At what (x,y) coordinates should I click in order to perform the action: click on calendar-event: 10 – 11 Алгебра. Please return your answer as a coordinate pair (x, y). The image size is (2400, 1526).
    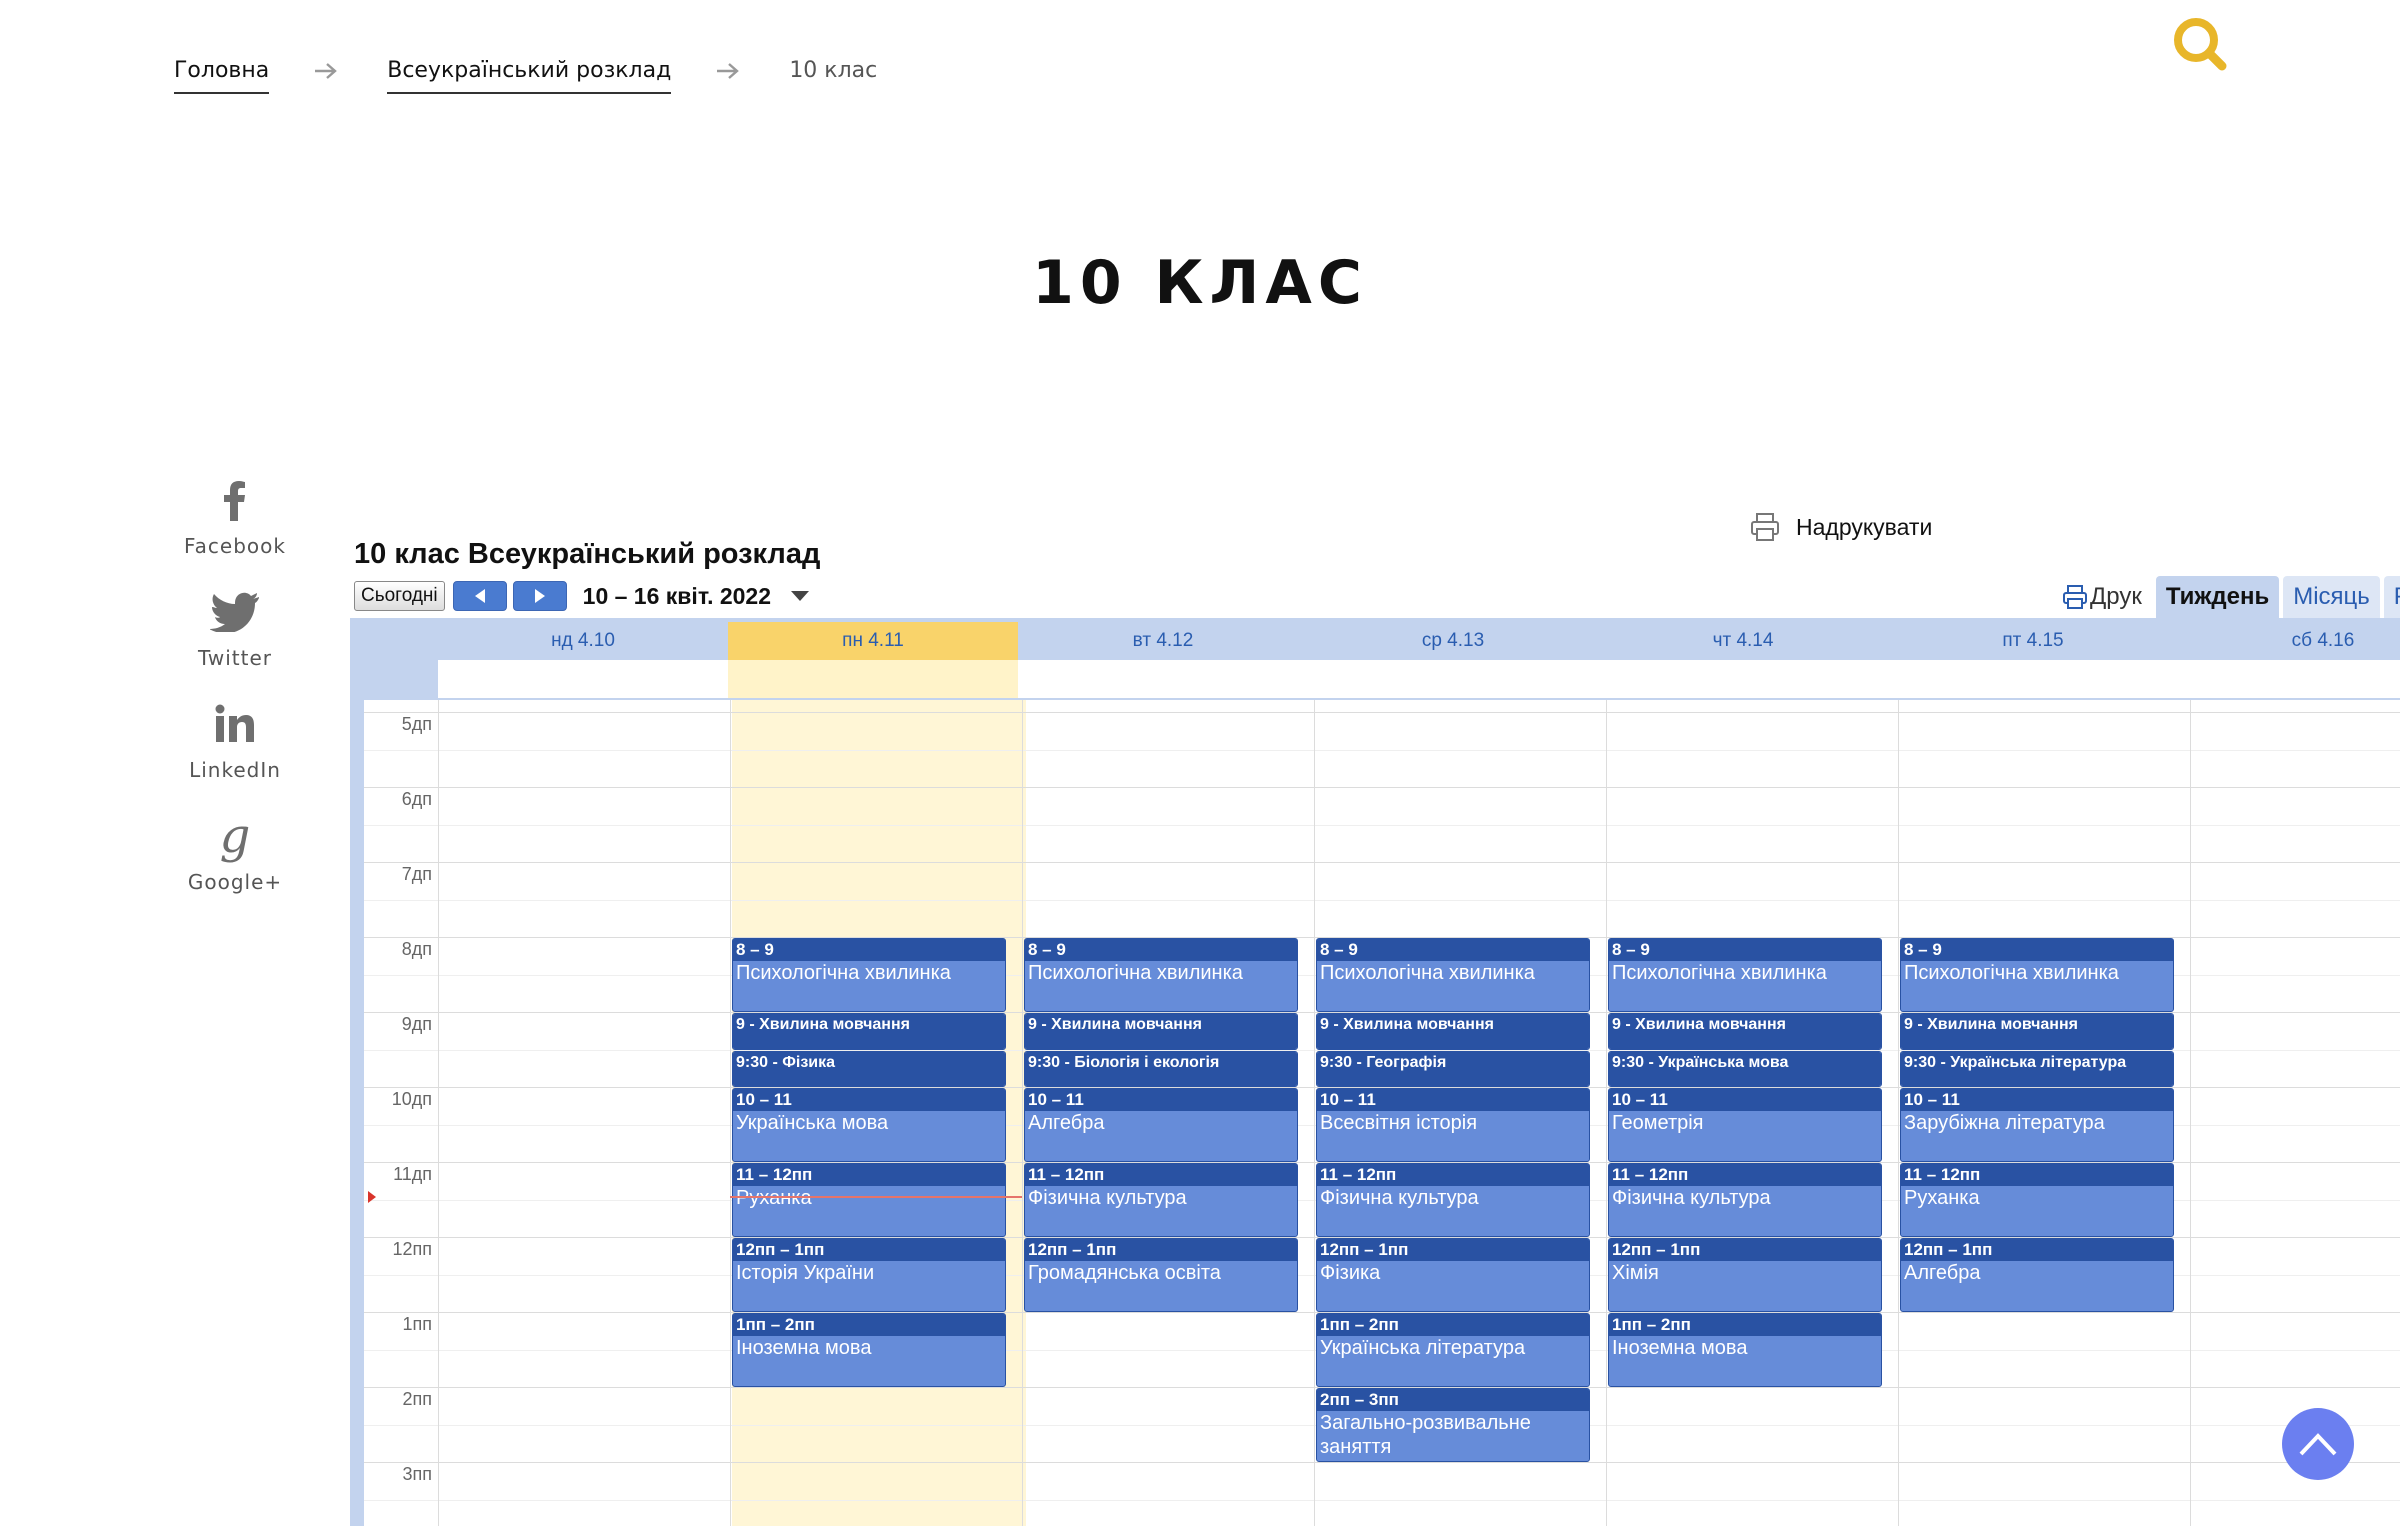
    Looking at the image, I should click on (1161, 1125).